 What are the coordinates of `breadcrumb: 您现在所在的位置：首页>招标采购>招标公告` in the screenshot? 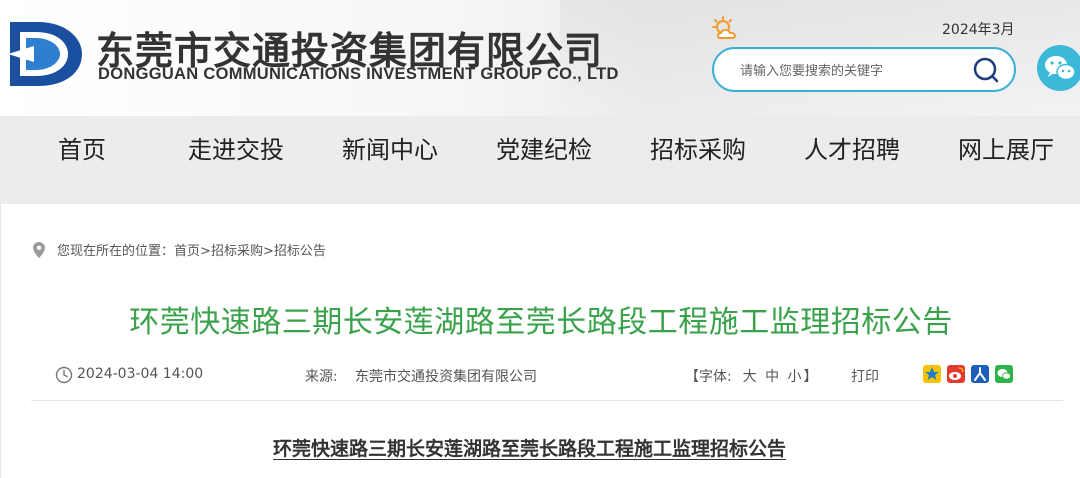 It's located at (179, 249).